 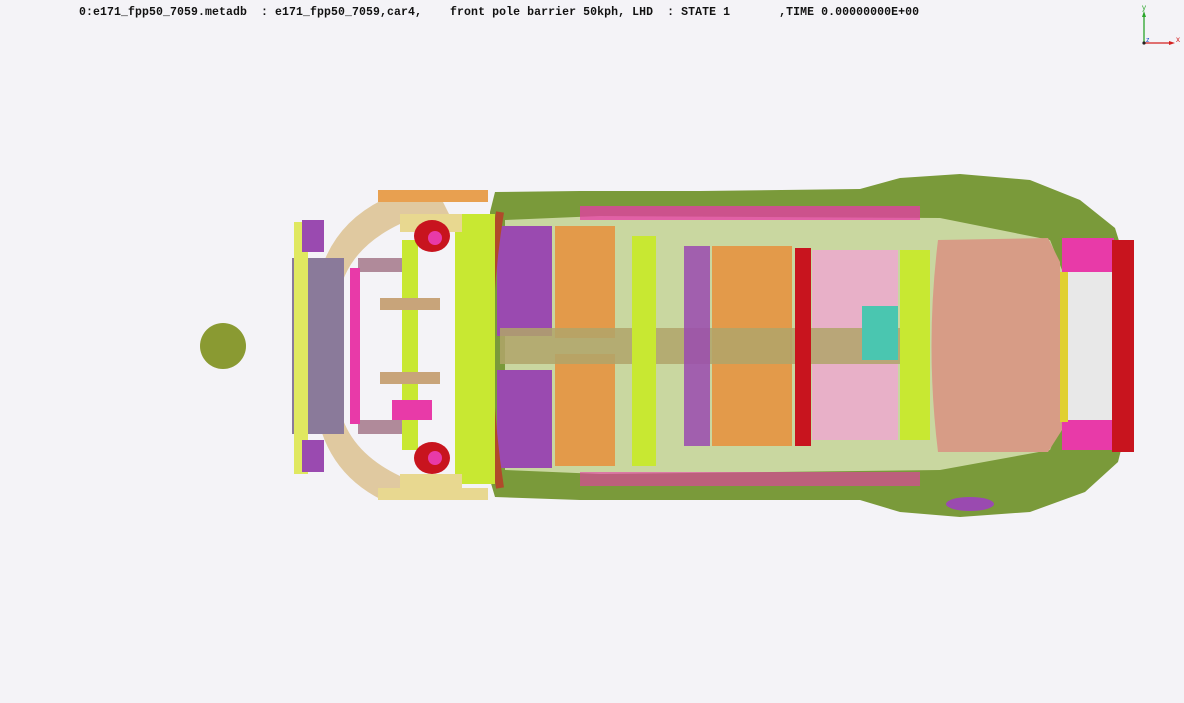 I want to click on front-corner-upper, so click(x=313, y=236).